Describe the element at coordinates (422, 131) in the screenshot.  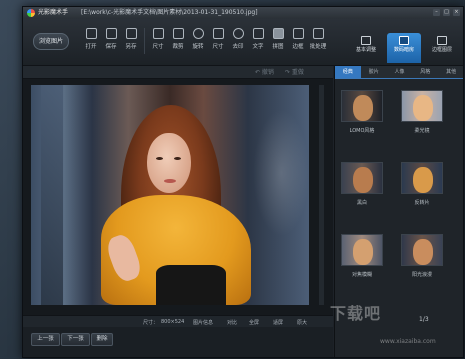
I see `effect-label: 柔光镜` at that location.